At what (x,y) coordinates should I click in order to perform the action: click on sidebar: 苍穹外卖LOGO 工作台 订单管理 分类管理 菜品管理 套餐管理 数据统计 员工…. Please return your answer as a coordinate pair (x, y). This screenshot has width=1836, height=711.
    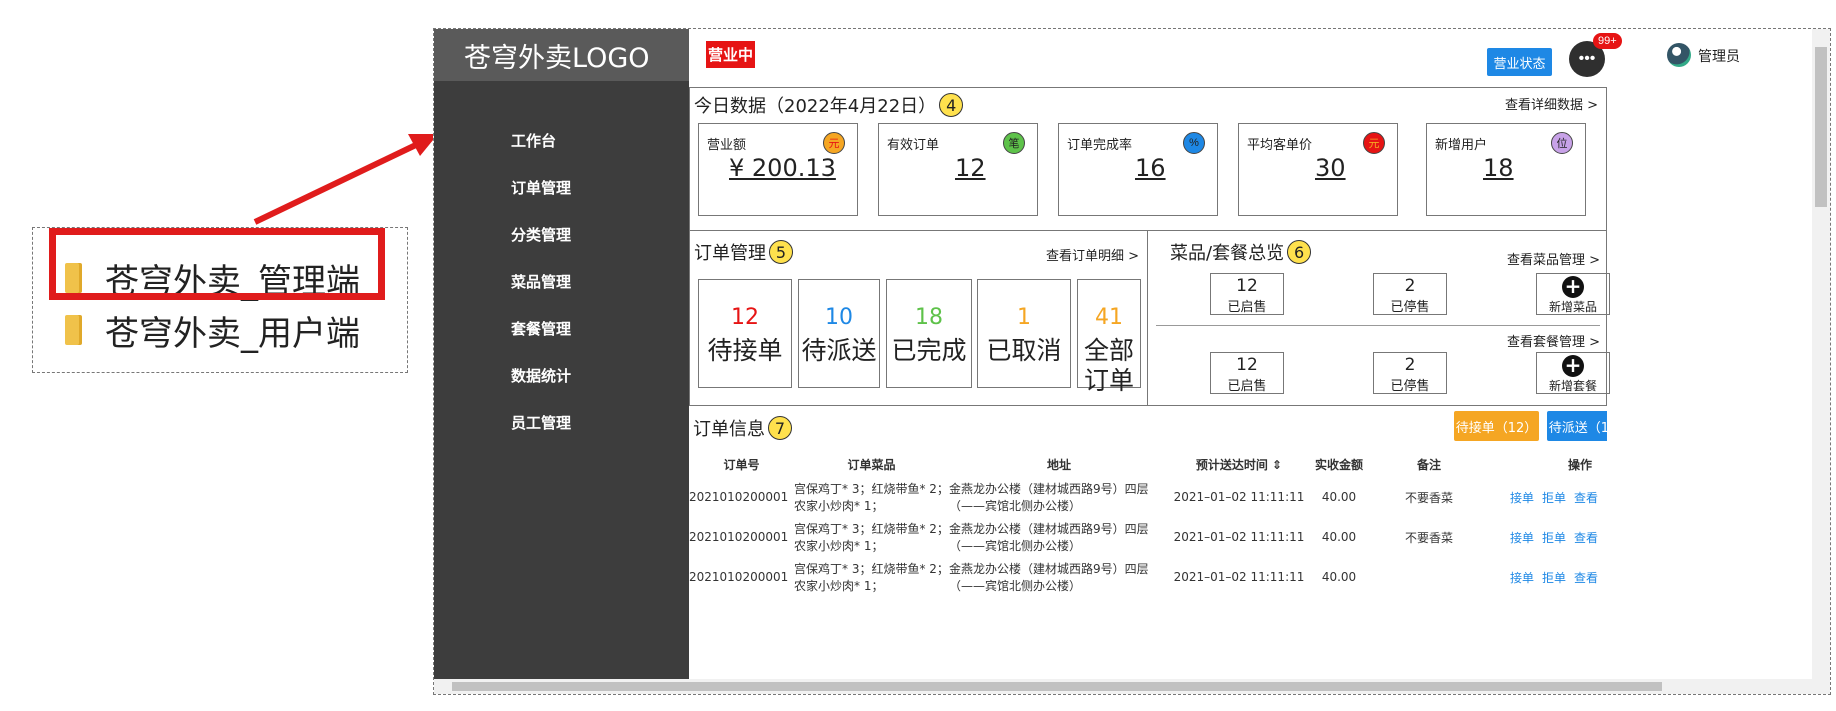
    Looking at the image, I should click on (561, 355).